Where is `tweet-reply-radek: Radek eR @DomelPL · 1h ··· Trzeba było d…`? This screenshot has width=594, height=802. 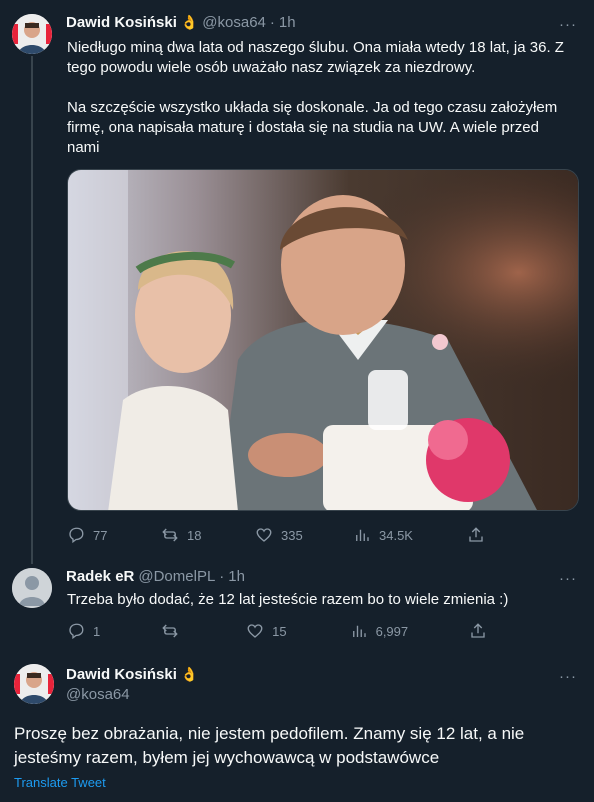 tweet-reply-radek: Radek eR @DomelPL · 1h ··· Trzeba było d… is located at coordinates (297, 606).